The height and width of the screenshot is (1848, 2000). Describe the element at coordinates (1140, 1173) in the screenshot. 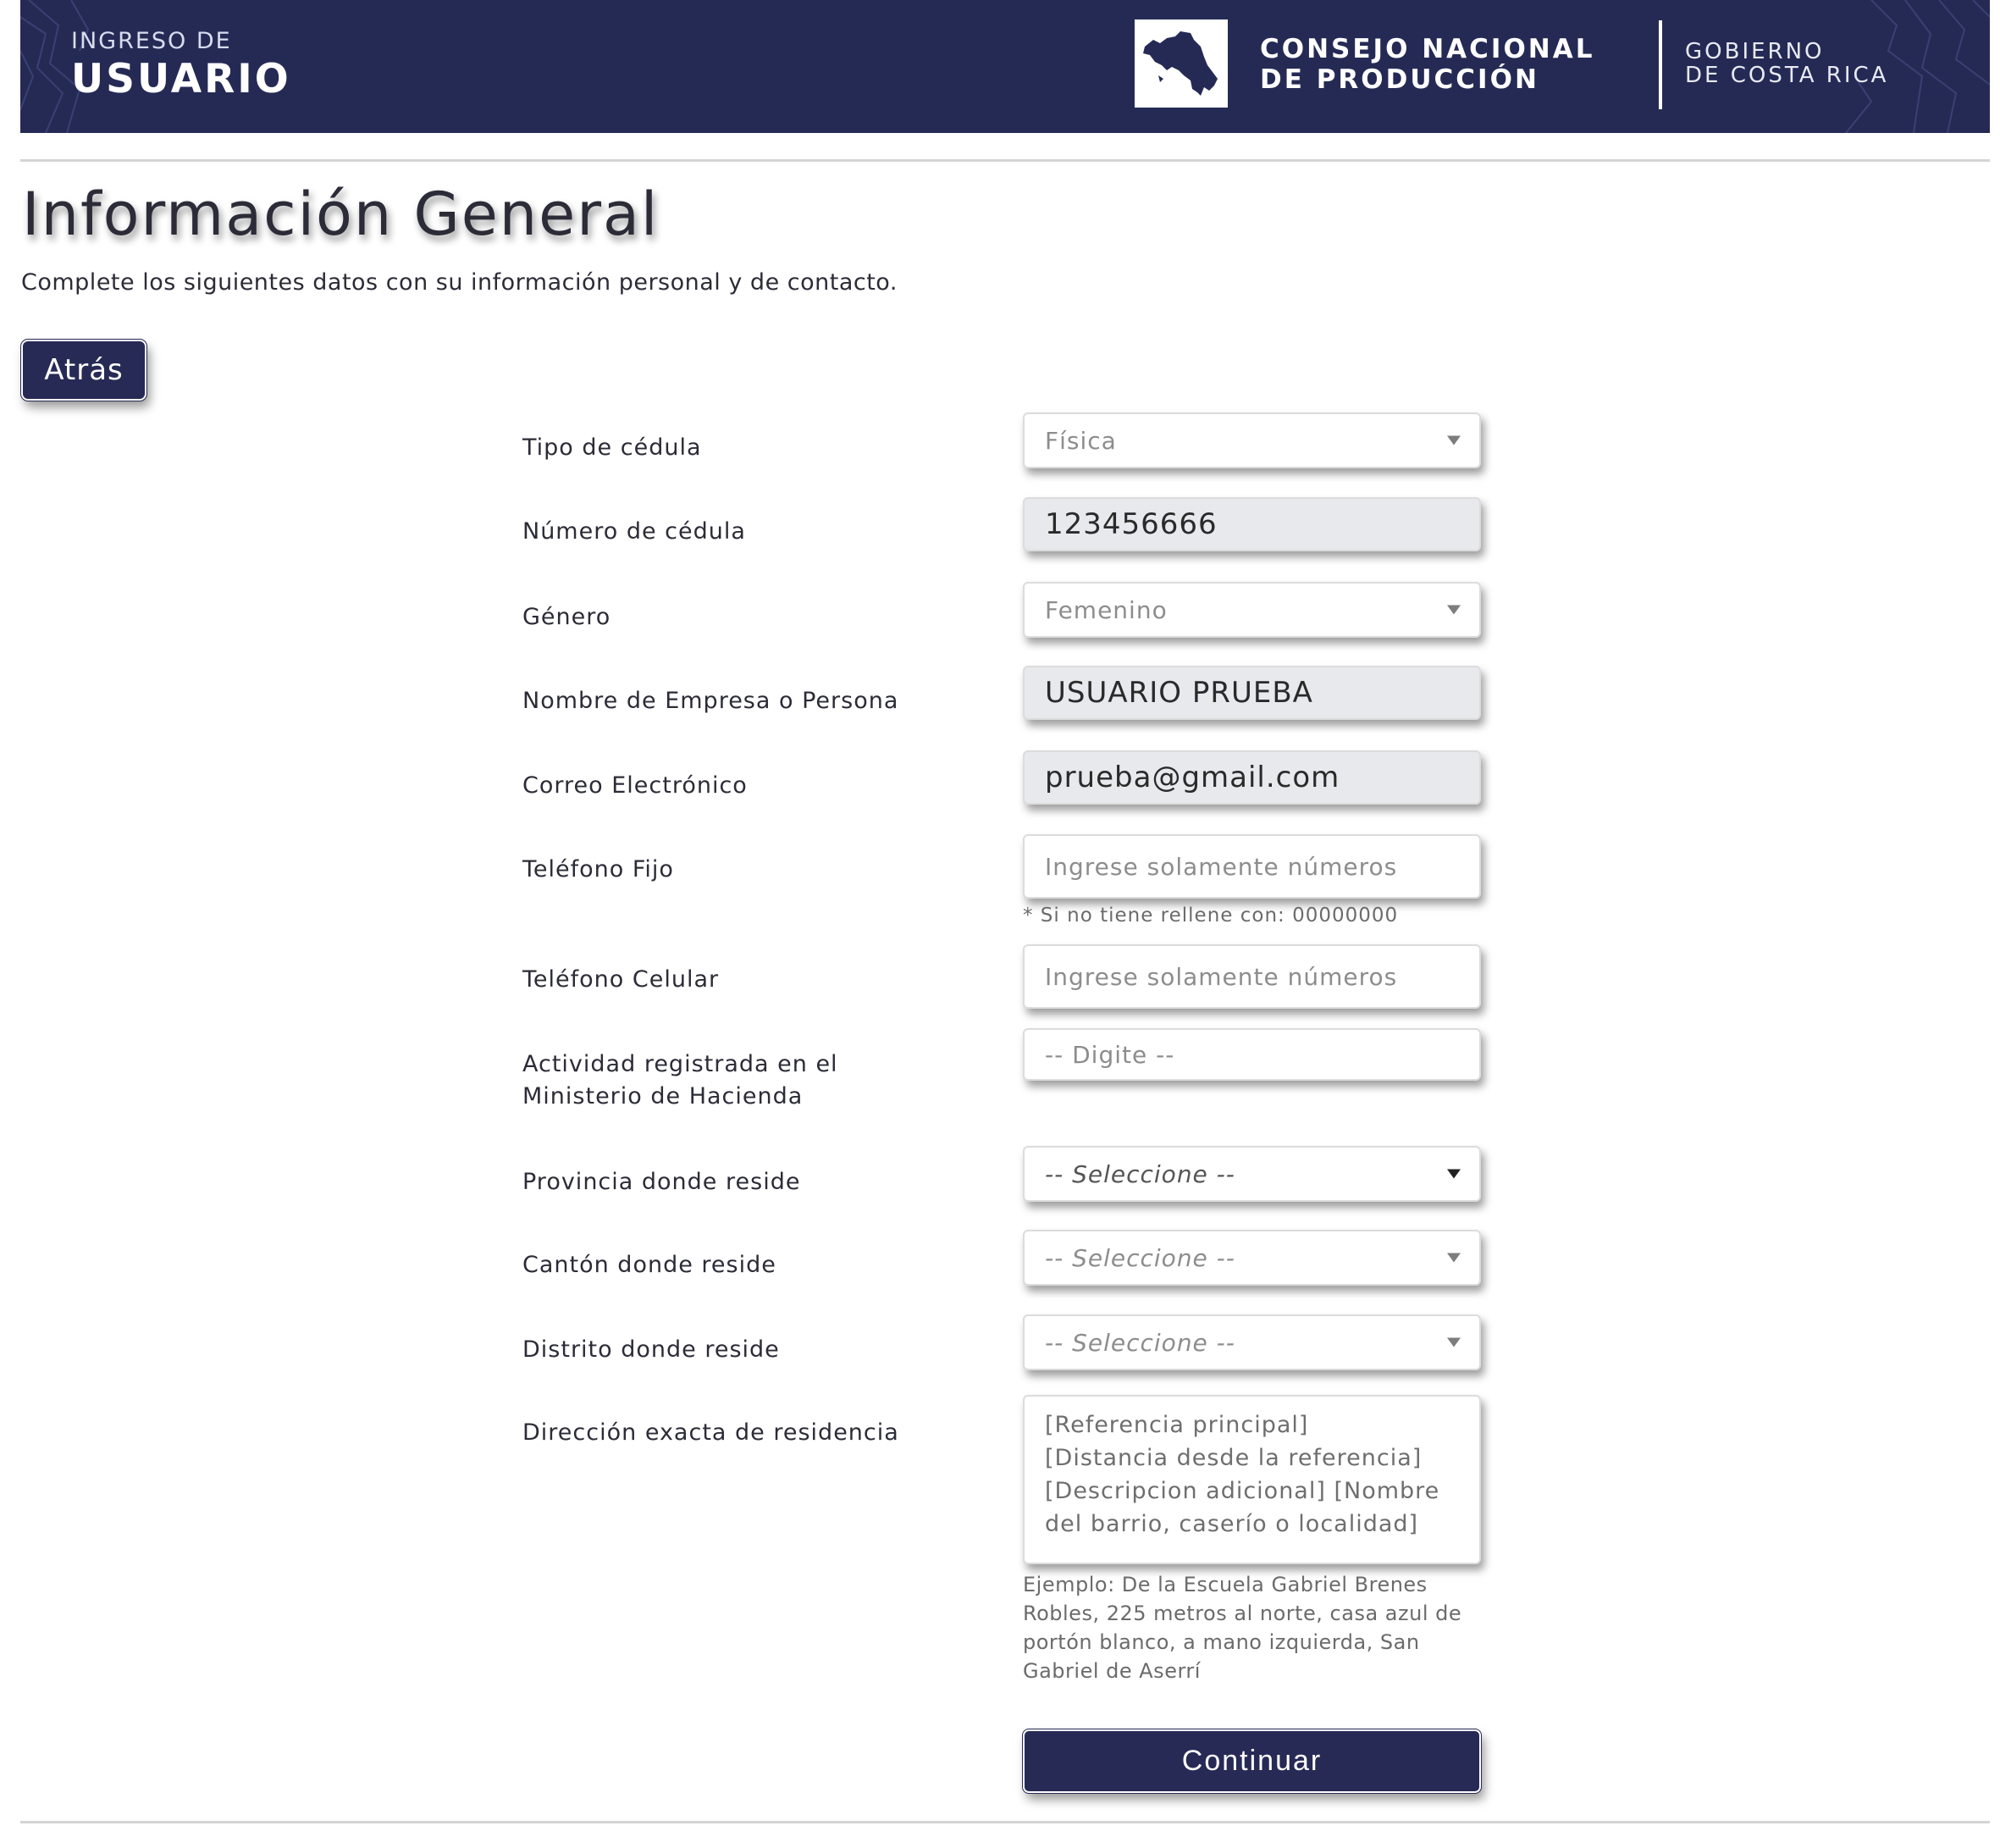

I see `provincia-value: -- Seleccione --` at that location.